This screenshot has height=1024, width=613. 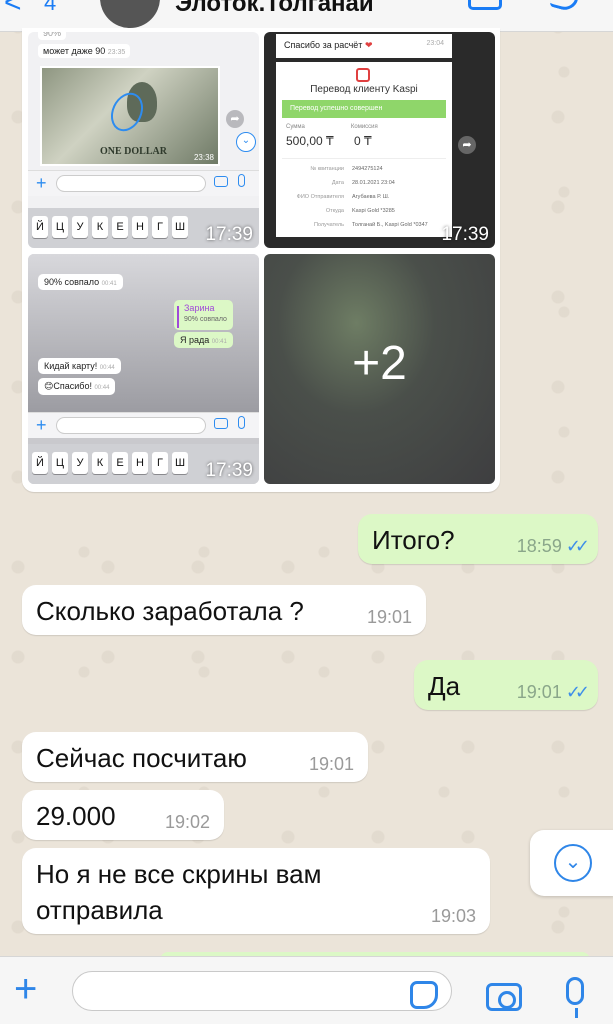 What do you see at coordinates (84, 51) in the screenshot?
I see `tile1-msg-might: может даже 90 23:35` at bounding box center [84, 51].